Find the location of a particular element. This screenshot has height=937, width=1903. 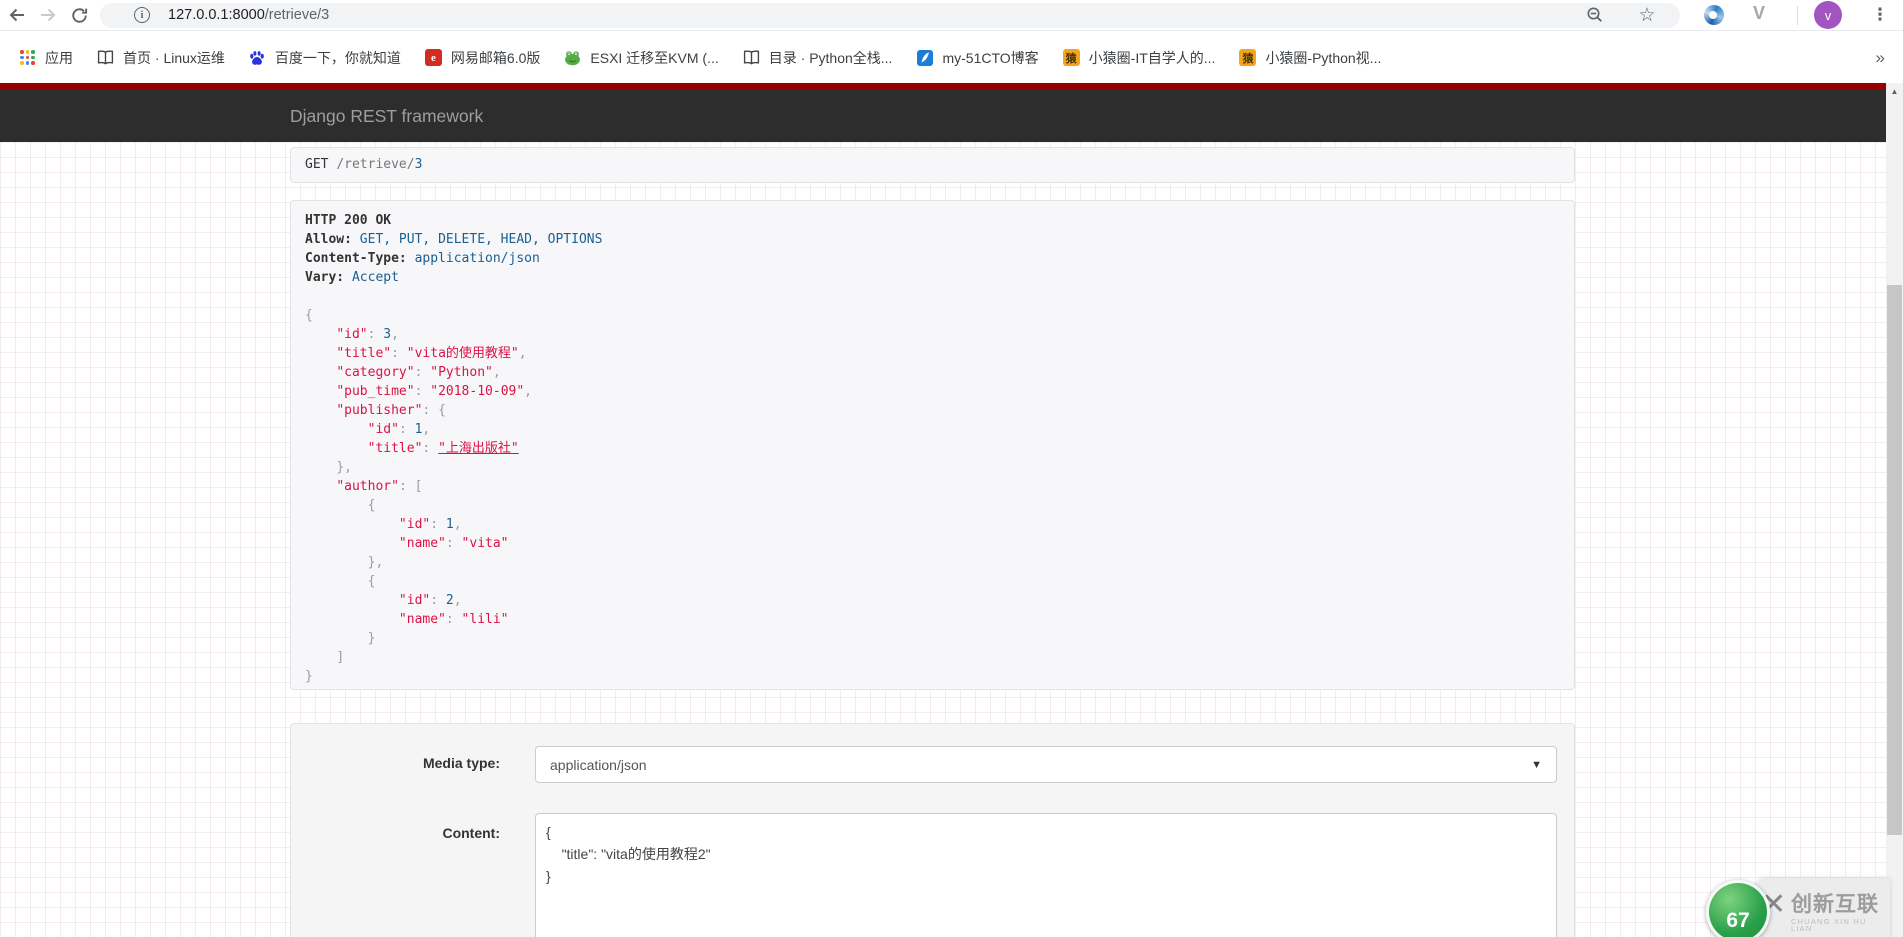

request-method: GET is located at coordinates (317, 164).